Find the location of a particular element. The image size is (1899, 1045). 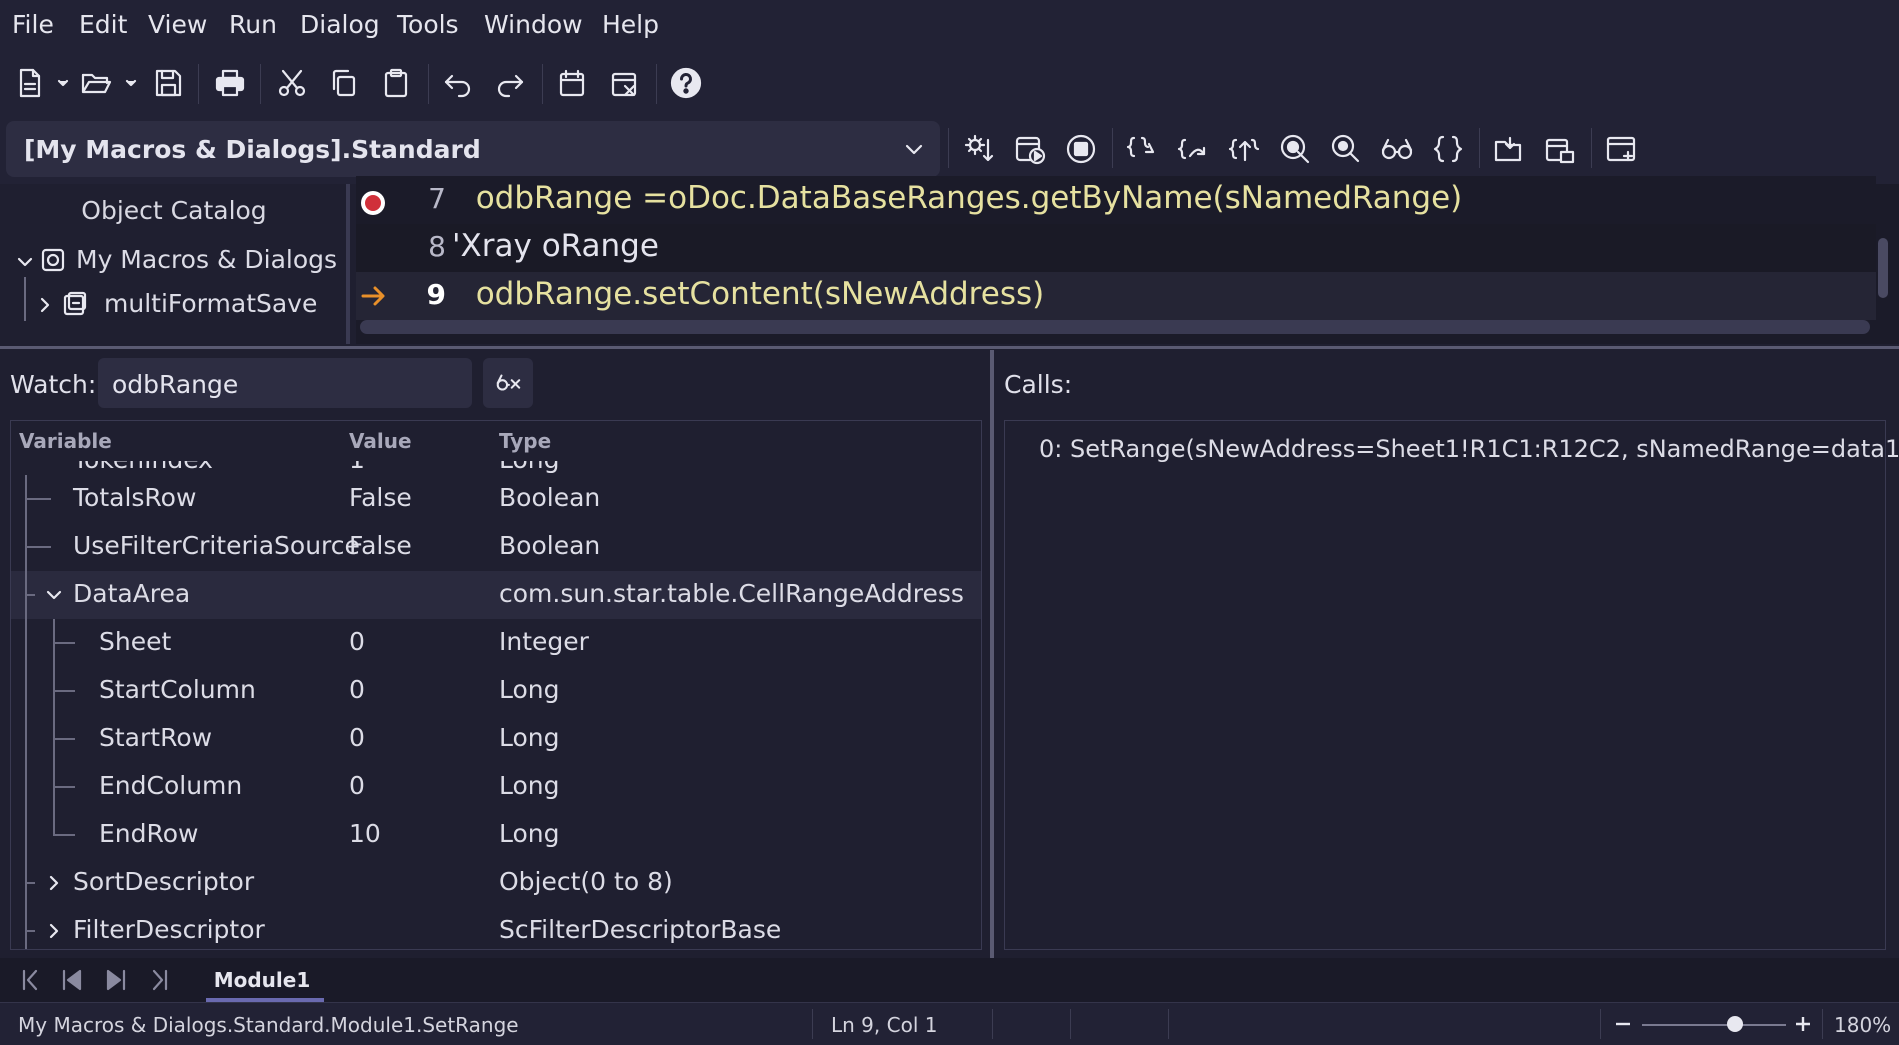

zoom-in-icon is located at coordinates (1803, 1024).